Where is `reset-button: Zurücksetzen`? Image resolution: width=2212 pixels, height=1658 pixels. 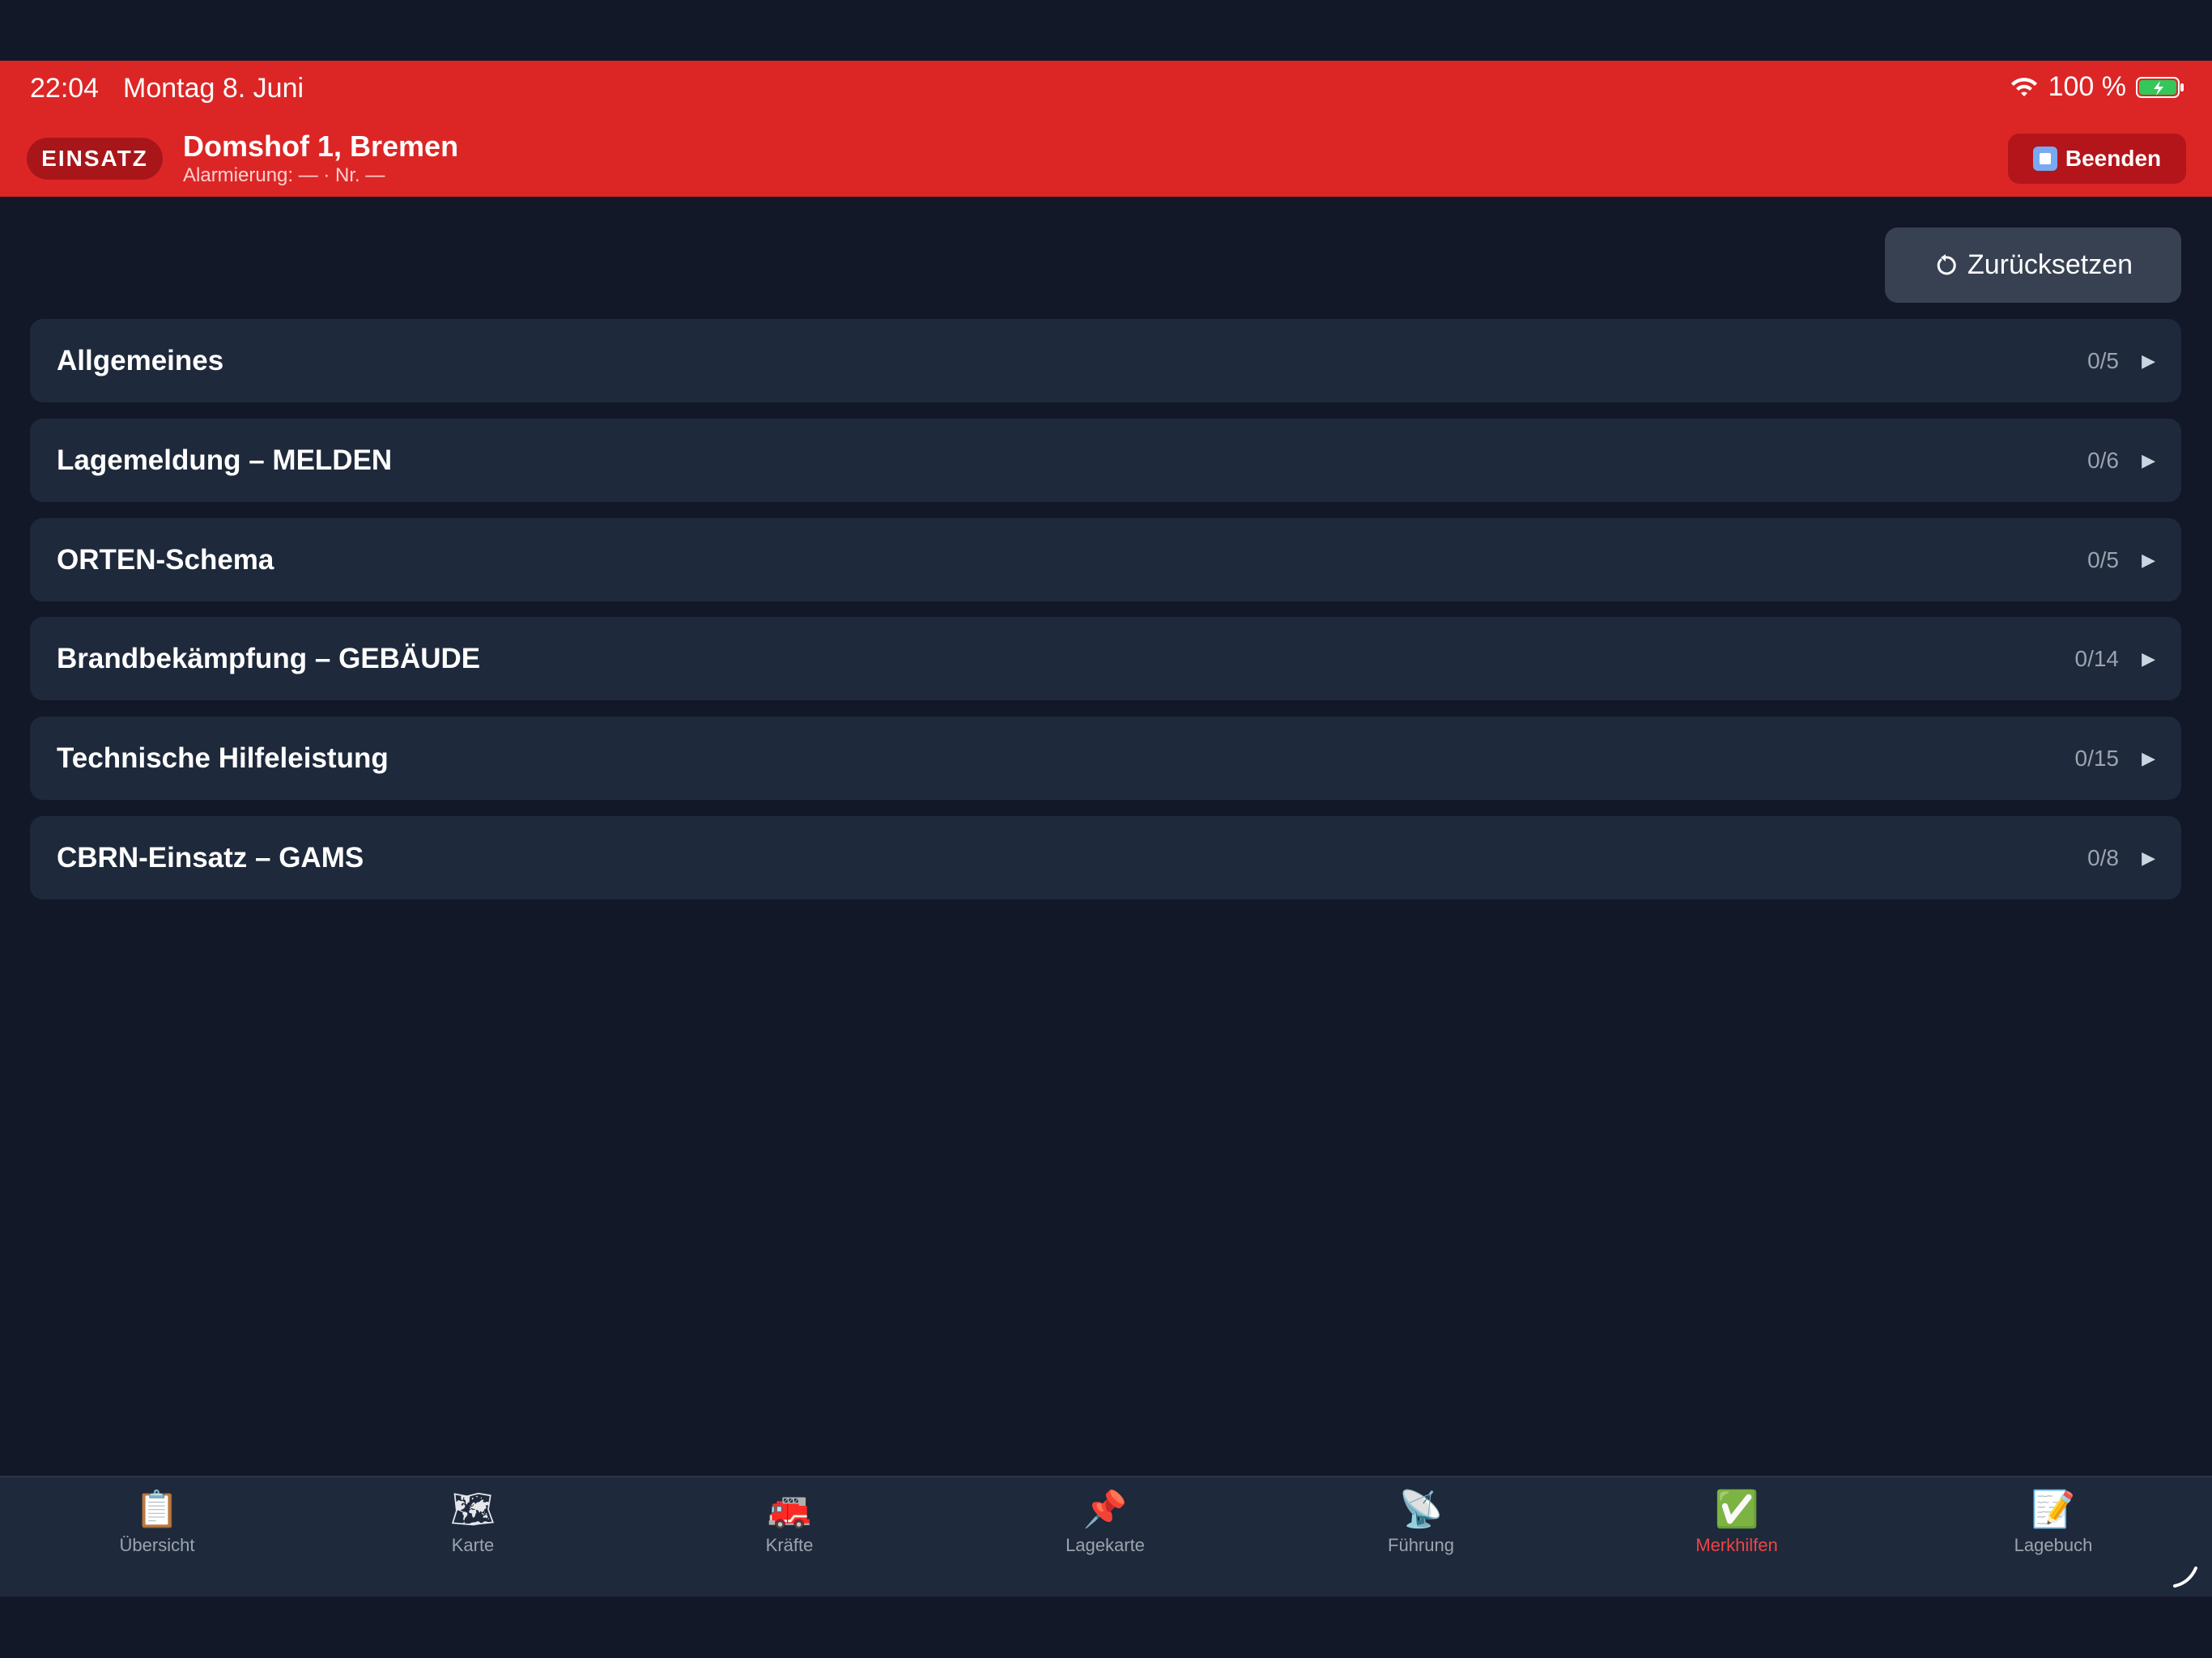
reset-button: Zurücksetzen is located at coordinates (2033, 265).